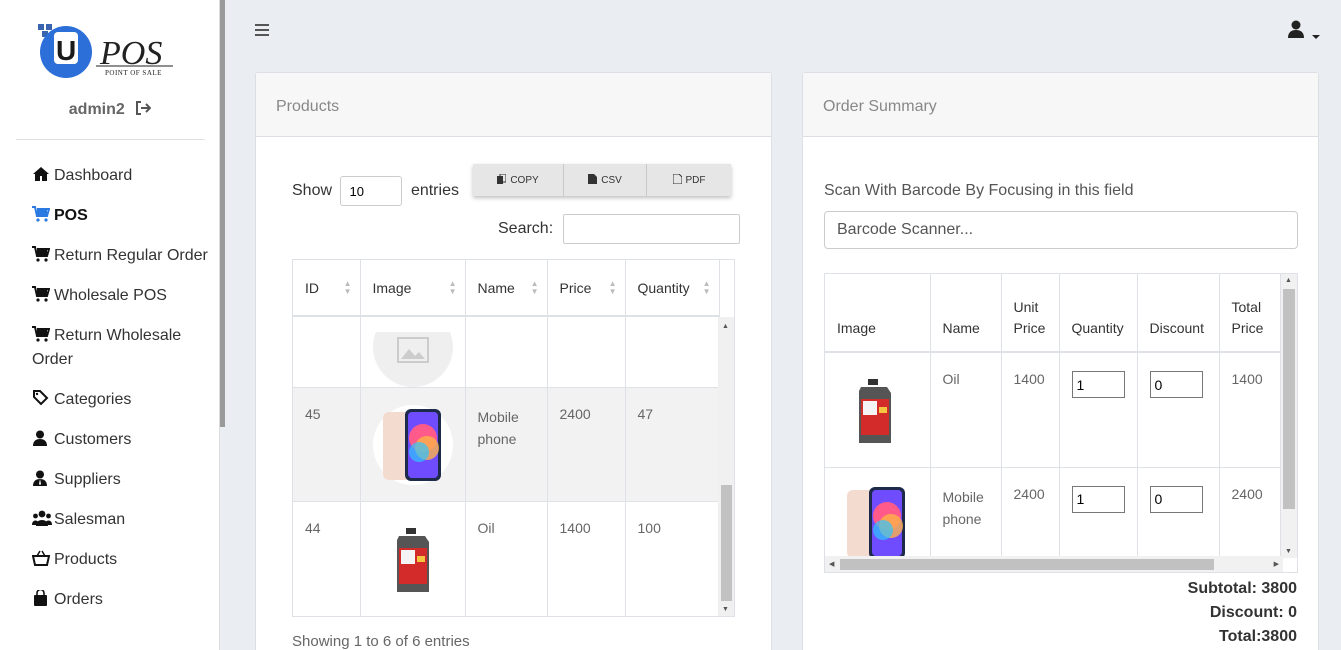  What do you see at coordinates (1178, 313) in the screenshot?
I see `column-header-discount: Discount` at bounding box center [1178, 313].